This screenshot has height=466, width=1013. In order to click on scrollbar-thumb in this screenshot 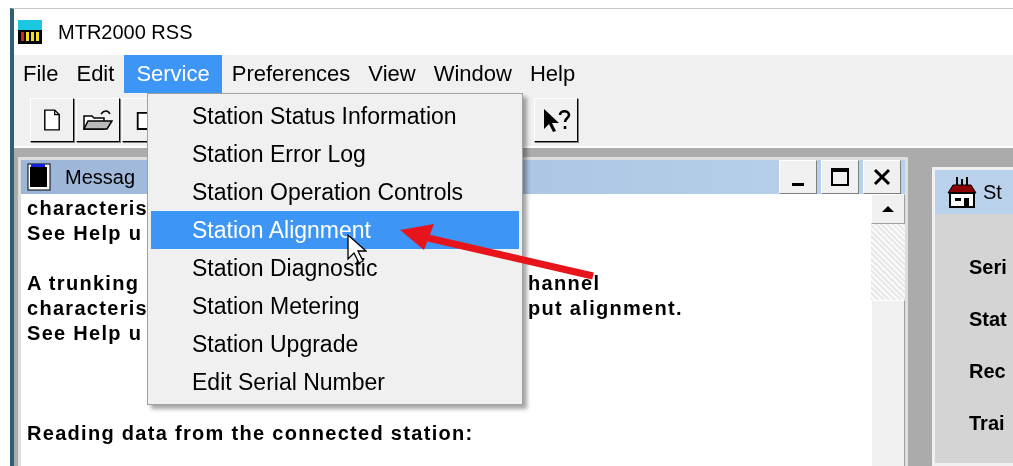, I will do `click(888, 383)`.